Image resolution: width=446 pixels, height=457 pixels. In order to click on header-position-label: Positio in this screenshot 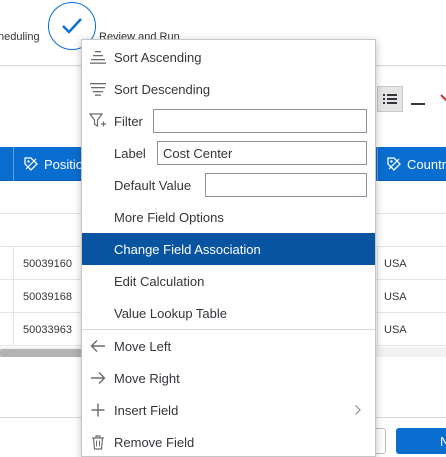, I will do `click(64, 164)`.